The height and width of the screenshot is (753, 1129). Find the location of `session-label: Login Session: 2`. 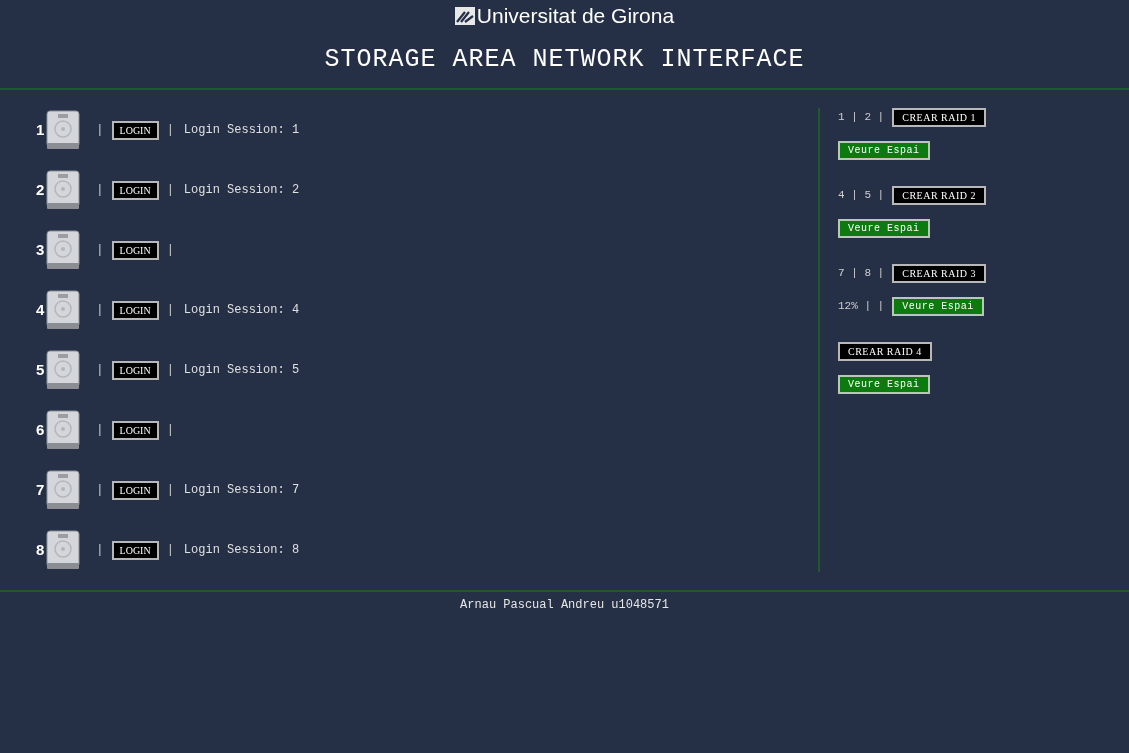

session-label: Login Session: 2 is located at coordinates (241, 190).